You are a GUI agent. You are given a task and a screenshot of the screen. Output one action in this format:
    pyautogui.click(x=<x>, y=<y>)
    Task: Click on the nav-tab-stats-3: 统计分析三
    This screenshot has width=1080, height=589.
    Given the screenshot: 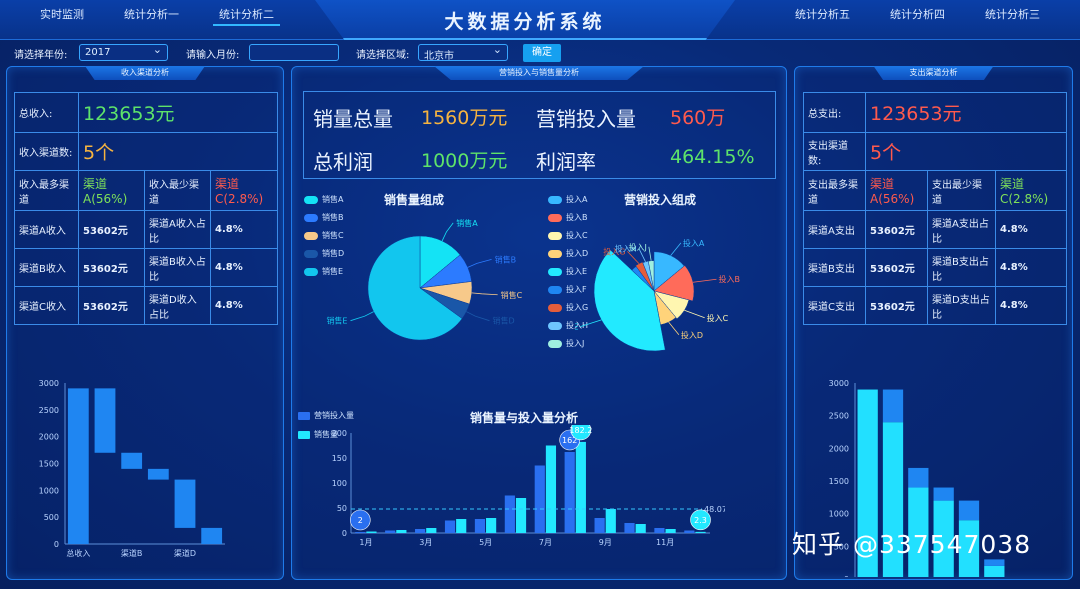 What is the action you would take?
    pyautogui.click(x=1012, y=13)
    